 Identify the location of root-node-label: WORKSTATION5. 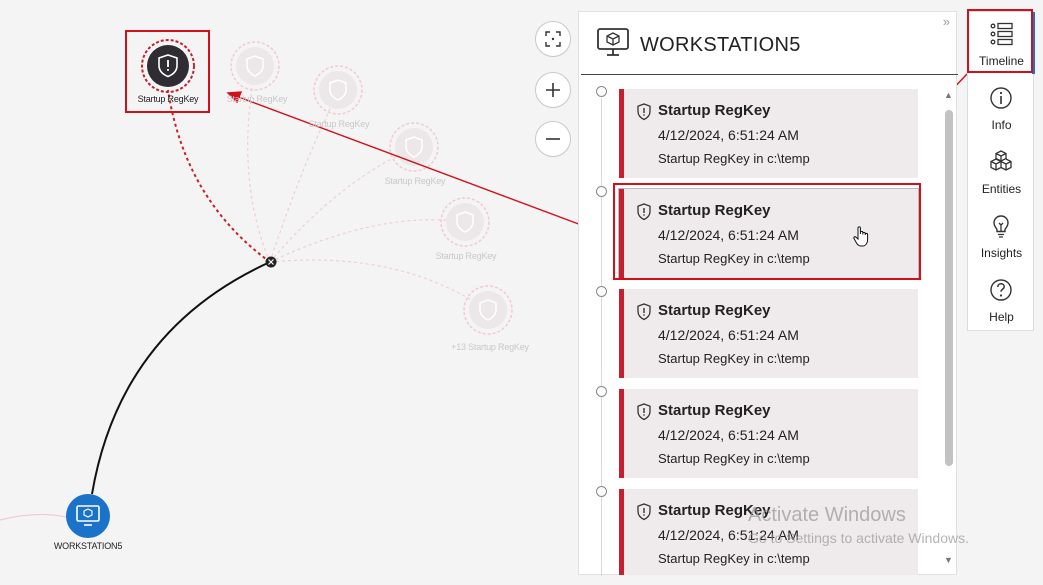
(88, 546).